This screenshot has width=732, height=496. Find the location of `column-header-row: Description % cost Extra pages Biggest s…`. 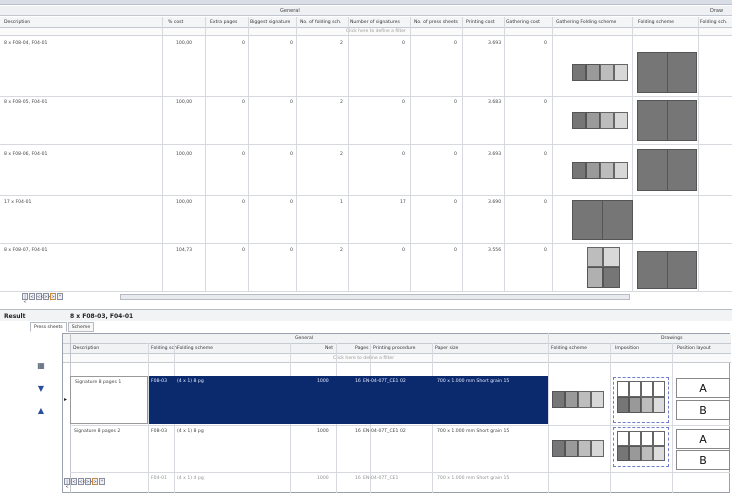

column-header-row: Description % cost Extra pages Biggest s… is located at coordinates (366, 22).